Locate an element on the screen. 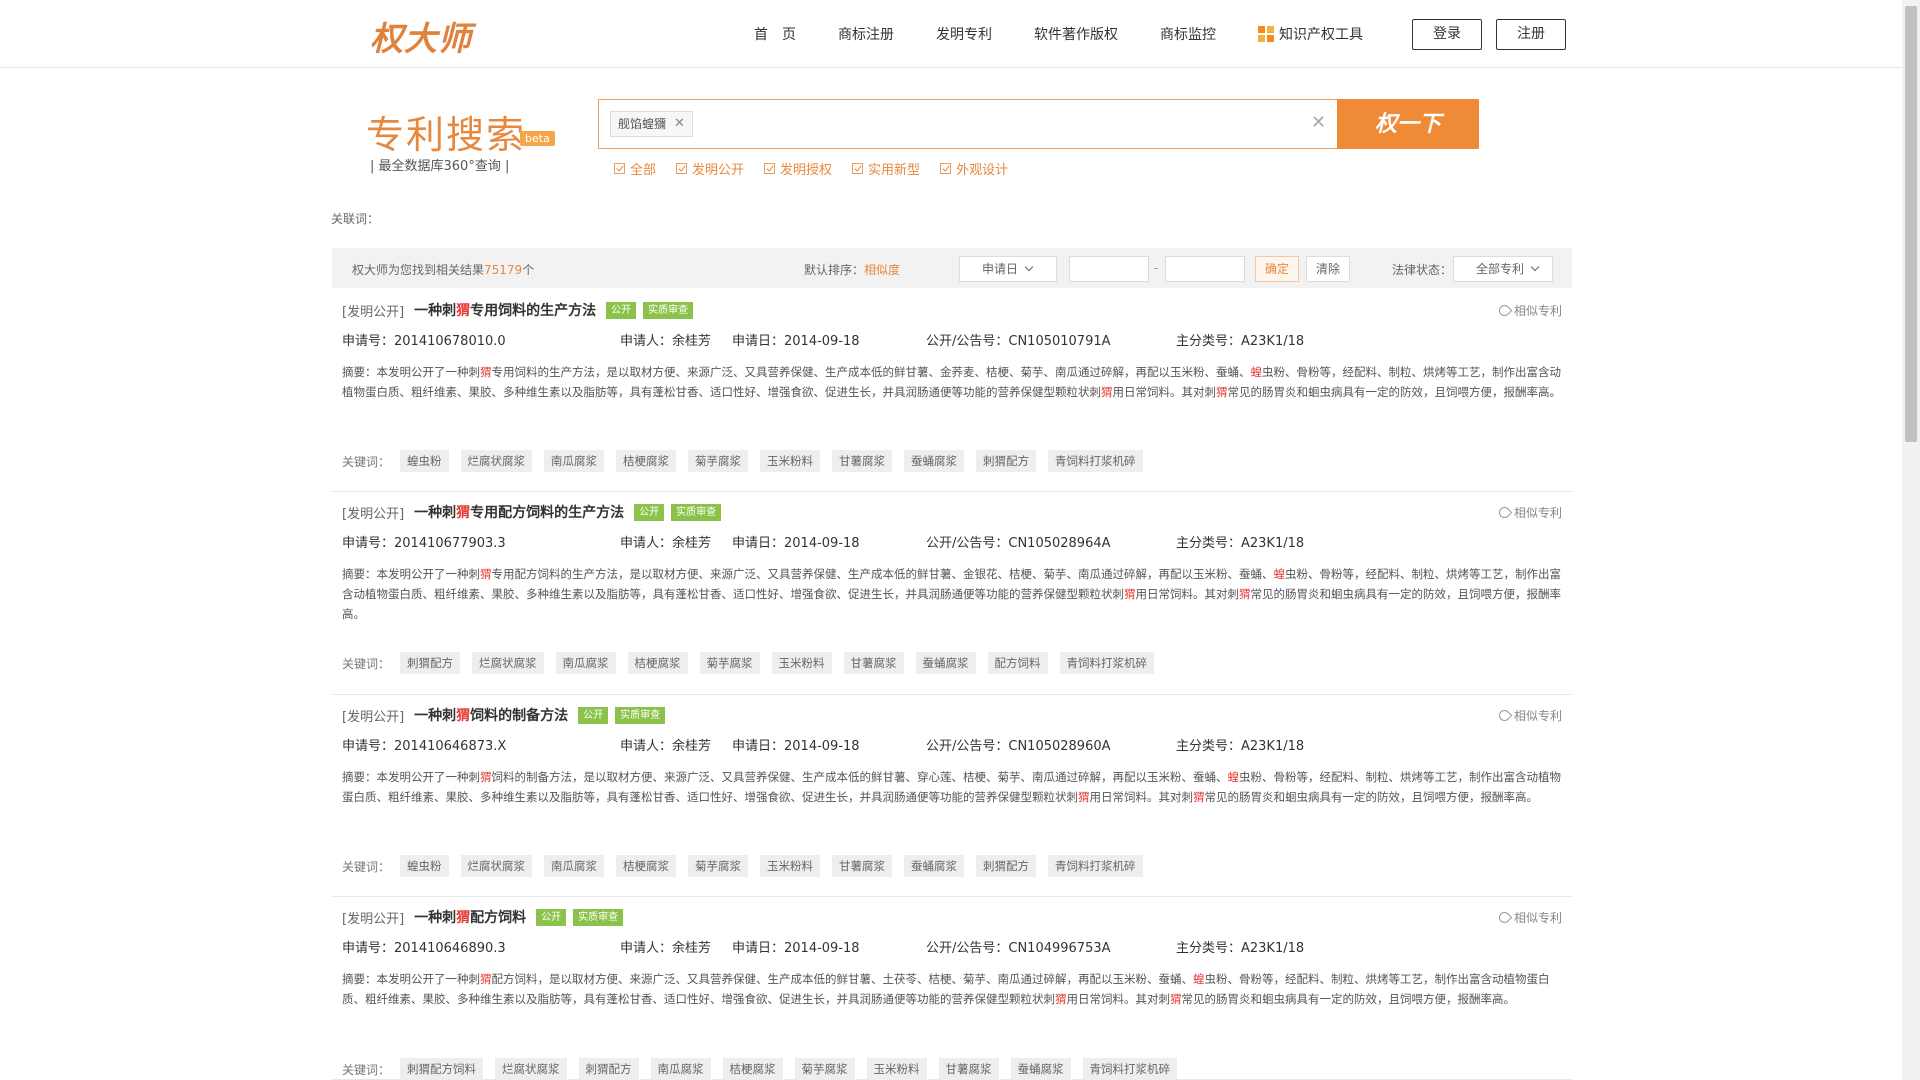 This screenshot has height=1080, width=1920. search-keyword-chip: 舰馅蝗獼 ✕ is located at coordinates (651, 124).